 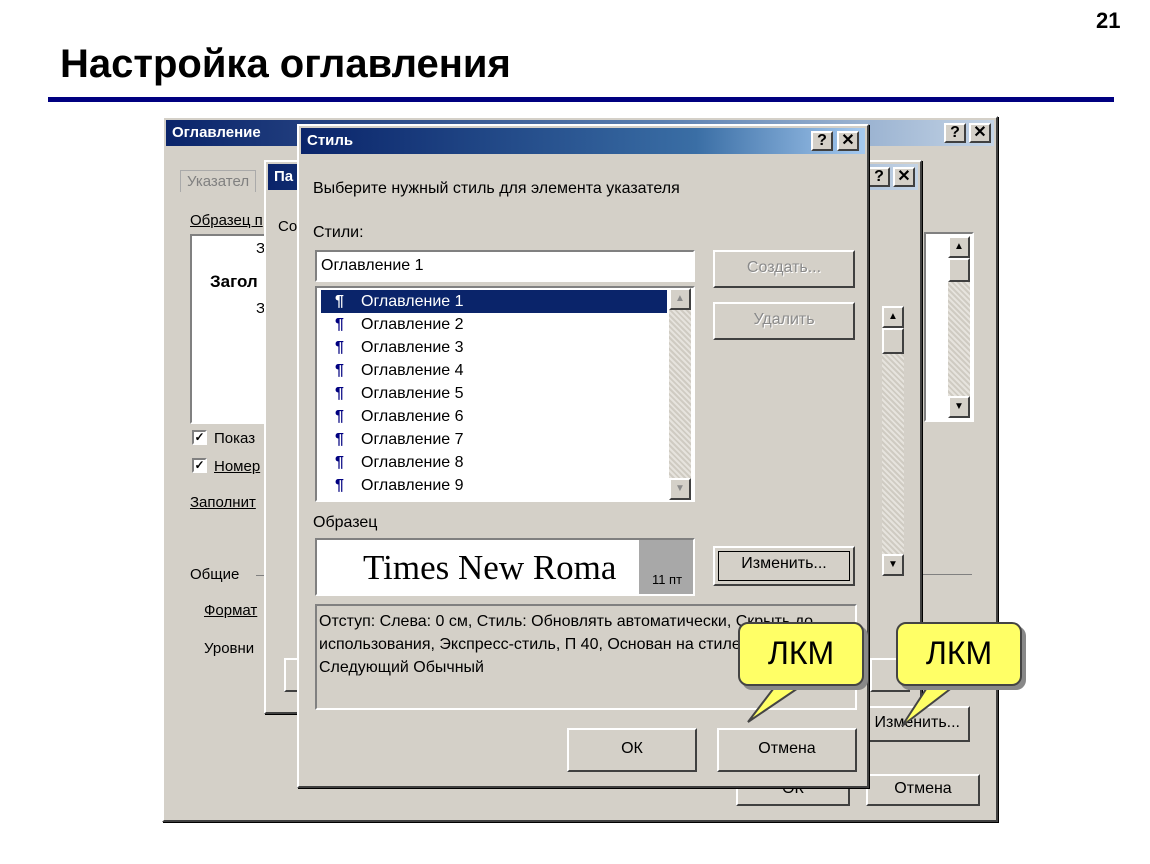 I want to click on general-label: Общие, so click(x=215, y=574).